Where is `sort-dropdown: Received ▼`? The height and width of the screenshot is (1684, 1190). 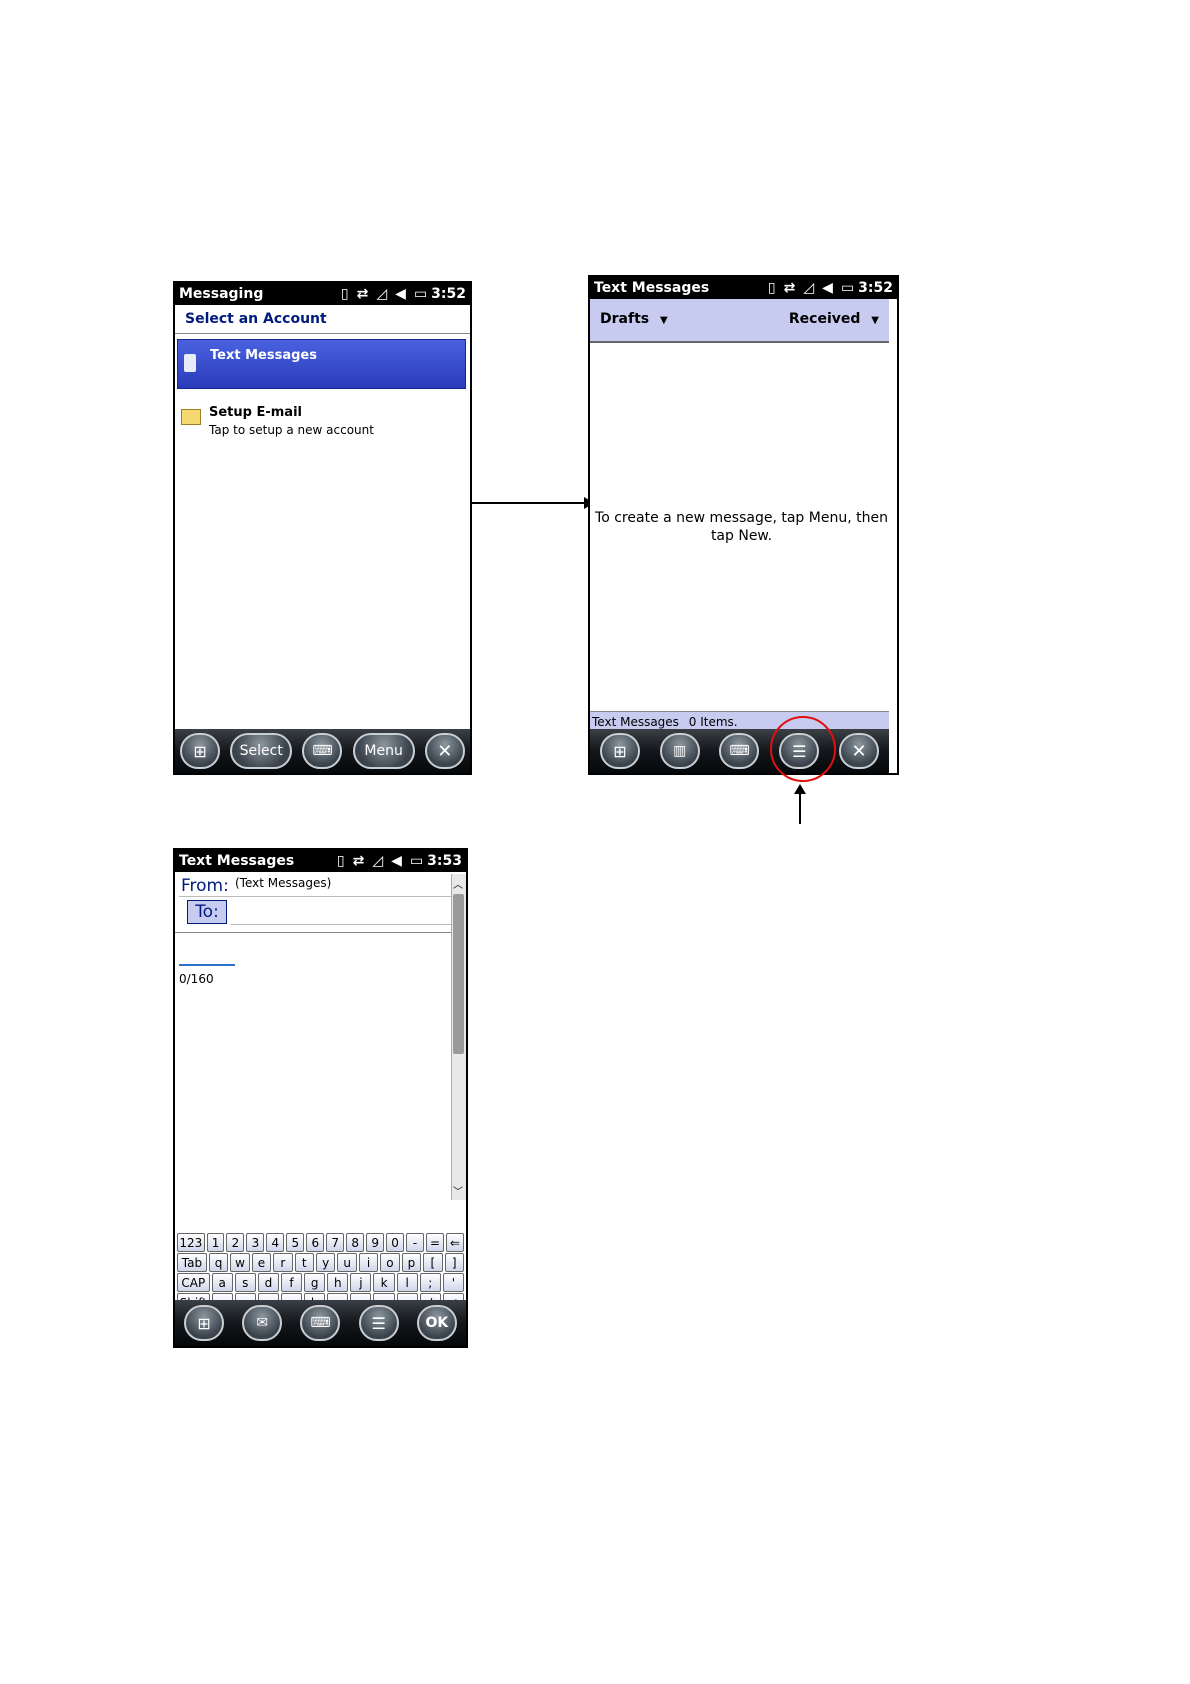 sort-dropdown: Received ▼ is located at coordinates (834, 319).